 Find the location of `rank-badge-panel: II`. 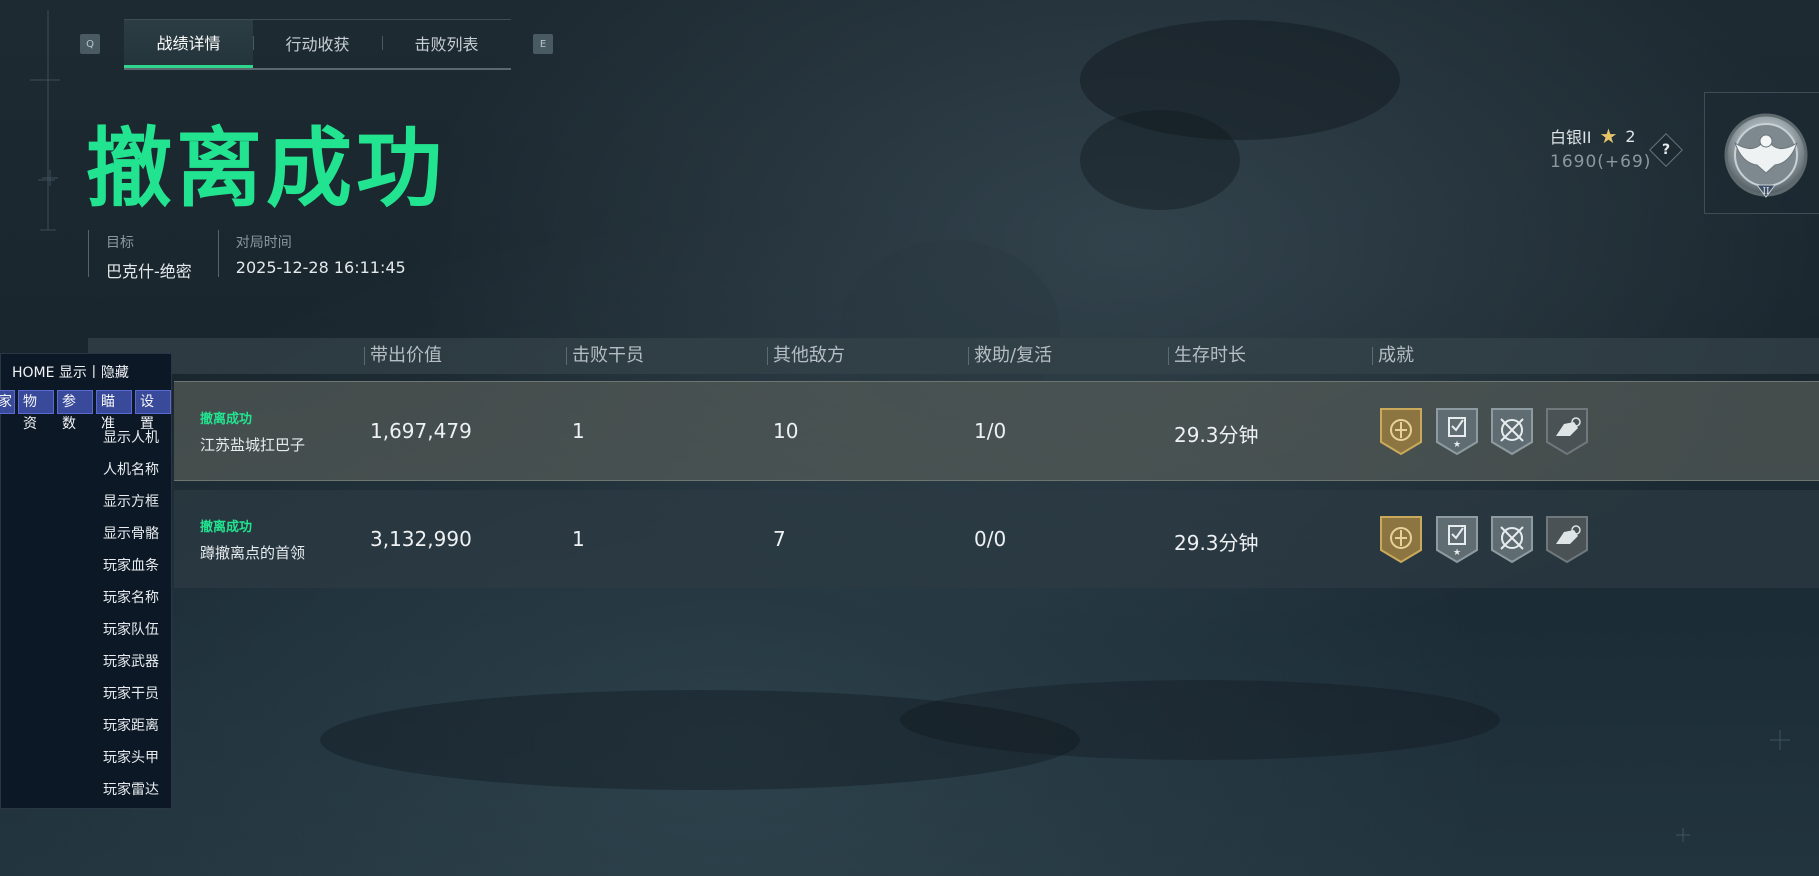

rank-badge-panel: II is located at coordinates (1761, 153).